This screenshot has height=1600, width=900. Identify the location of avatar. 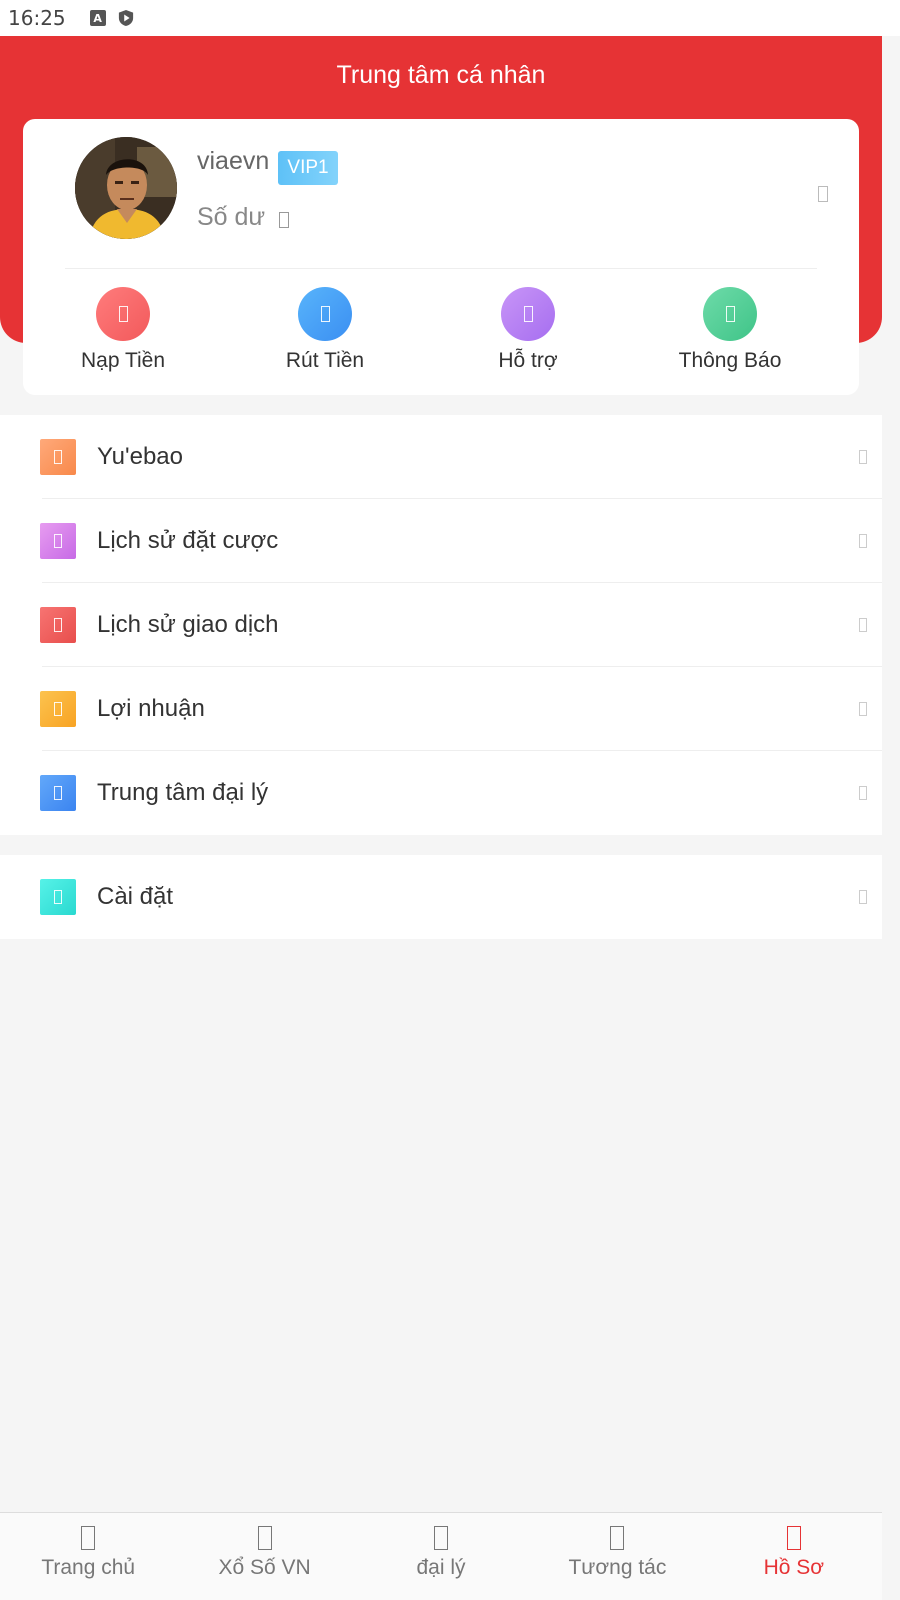
(126, 188).